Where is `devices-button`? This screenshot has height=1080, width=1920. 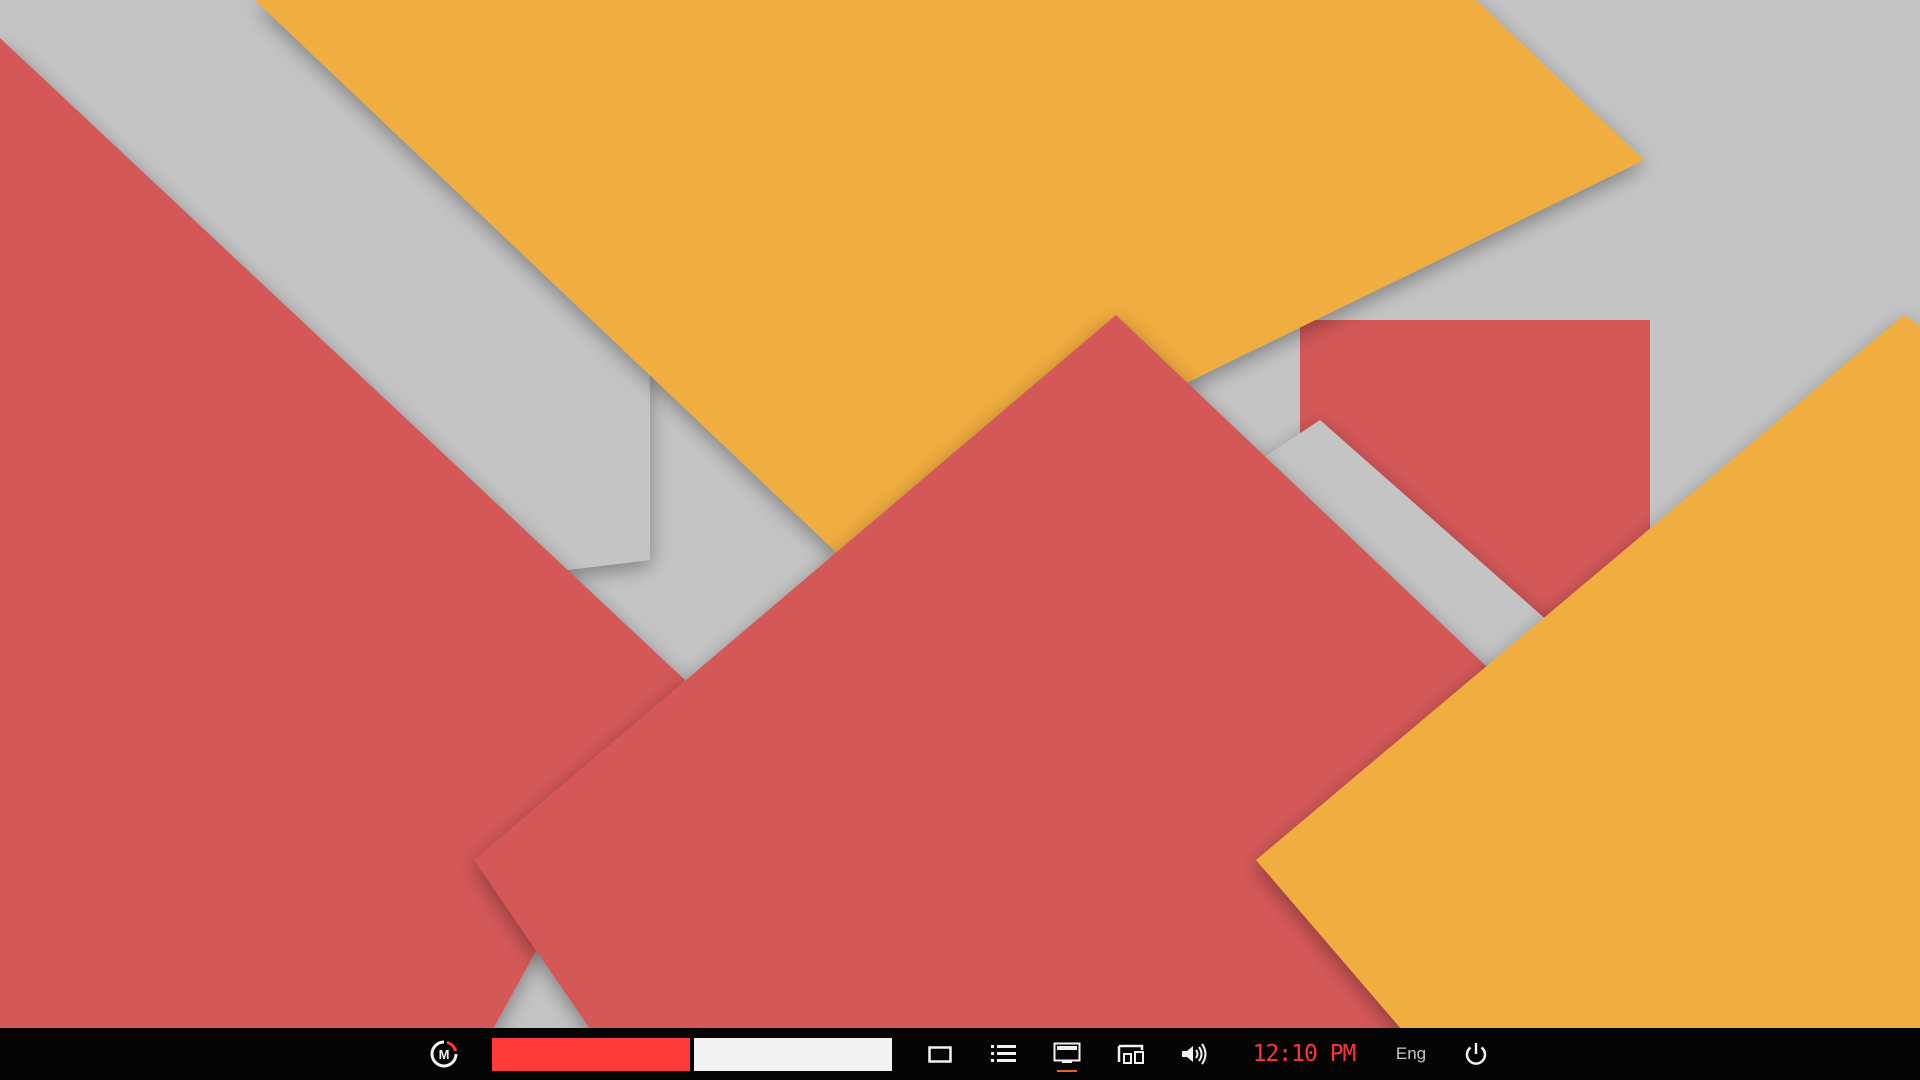
devices-button is located at coordinates (1131, 1054).